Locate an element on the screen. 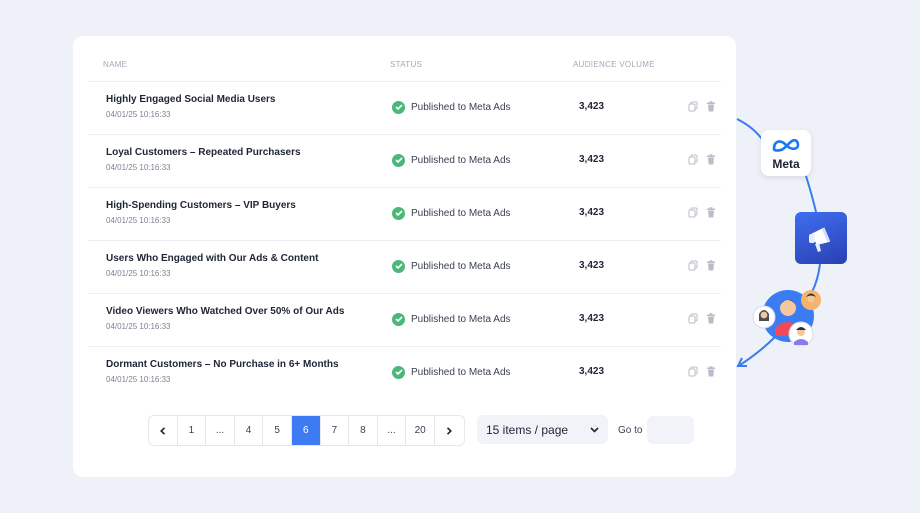  meta-logo-icon is located at coordinates (786, 145).